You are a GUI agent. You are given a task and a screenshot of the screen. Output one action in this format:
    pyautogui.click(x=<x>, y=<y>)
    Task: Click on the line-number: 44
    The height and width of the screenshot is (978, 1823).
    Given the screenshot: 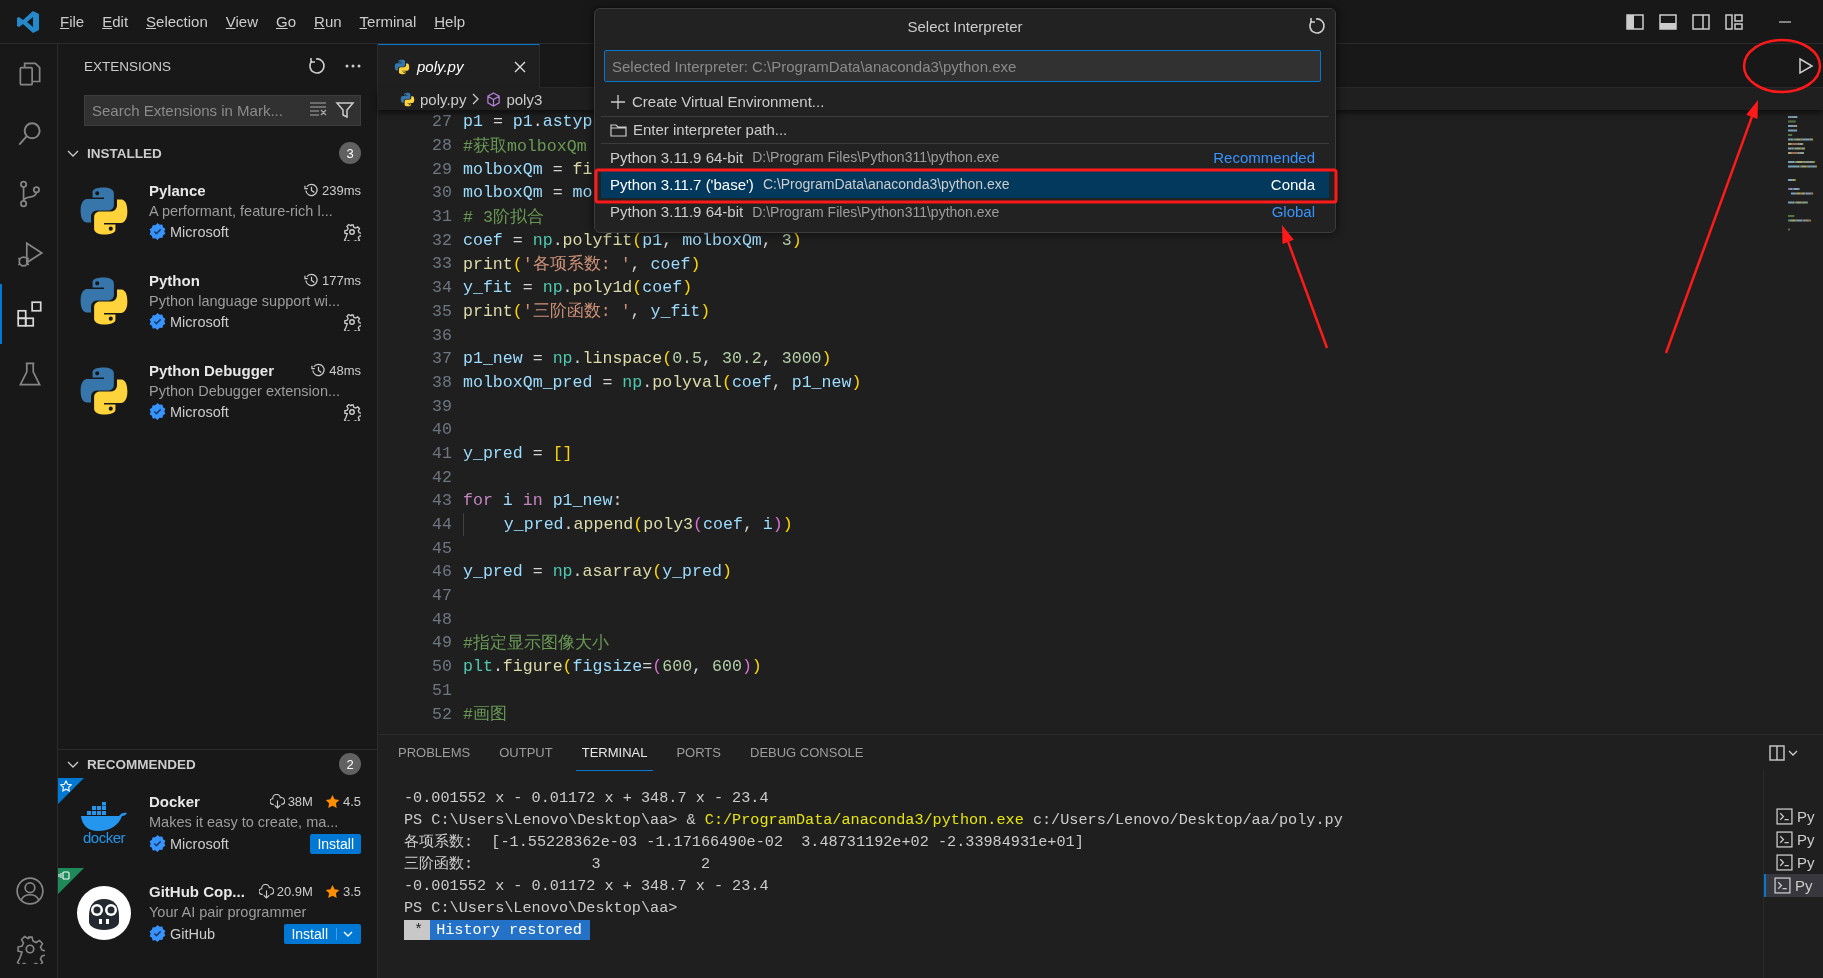 What is the action you would take?
    pyautogui.click(x=441, y=525)
    